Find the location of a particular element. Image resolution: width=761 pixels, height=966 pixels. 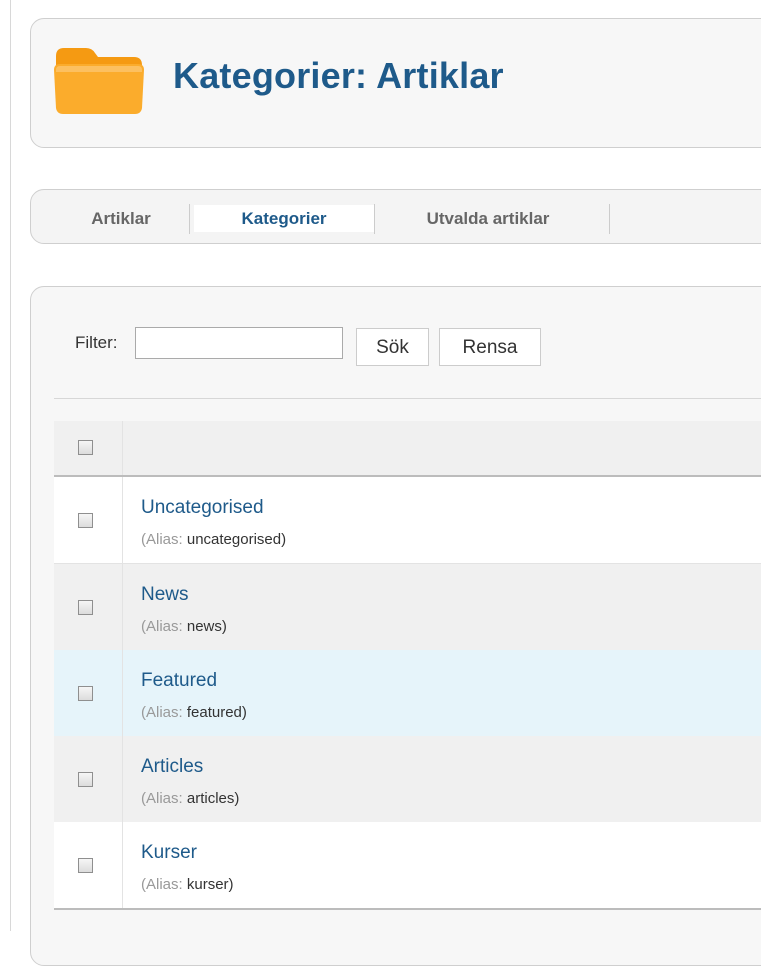

alias-value: featured) is located at coordinates (216, 712).